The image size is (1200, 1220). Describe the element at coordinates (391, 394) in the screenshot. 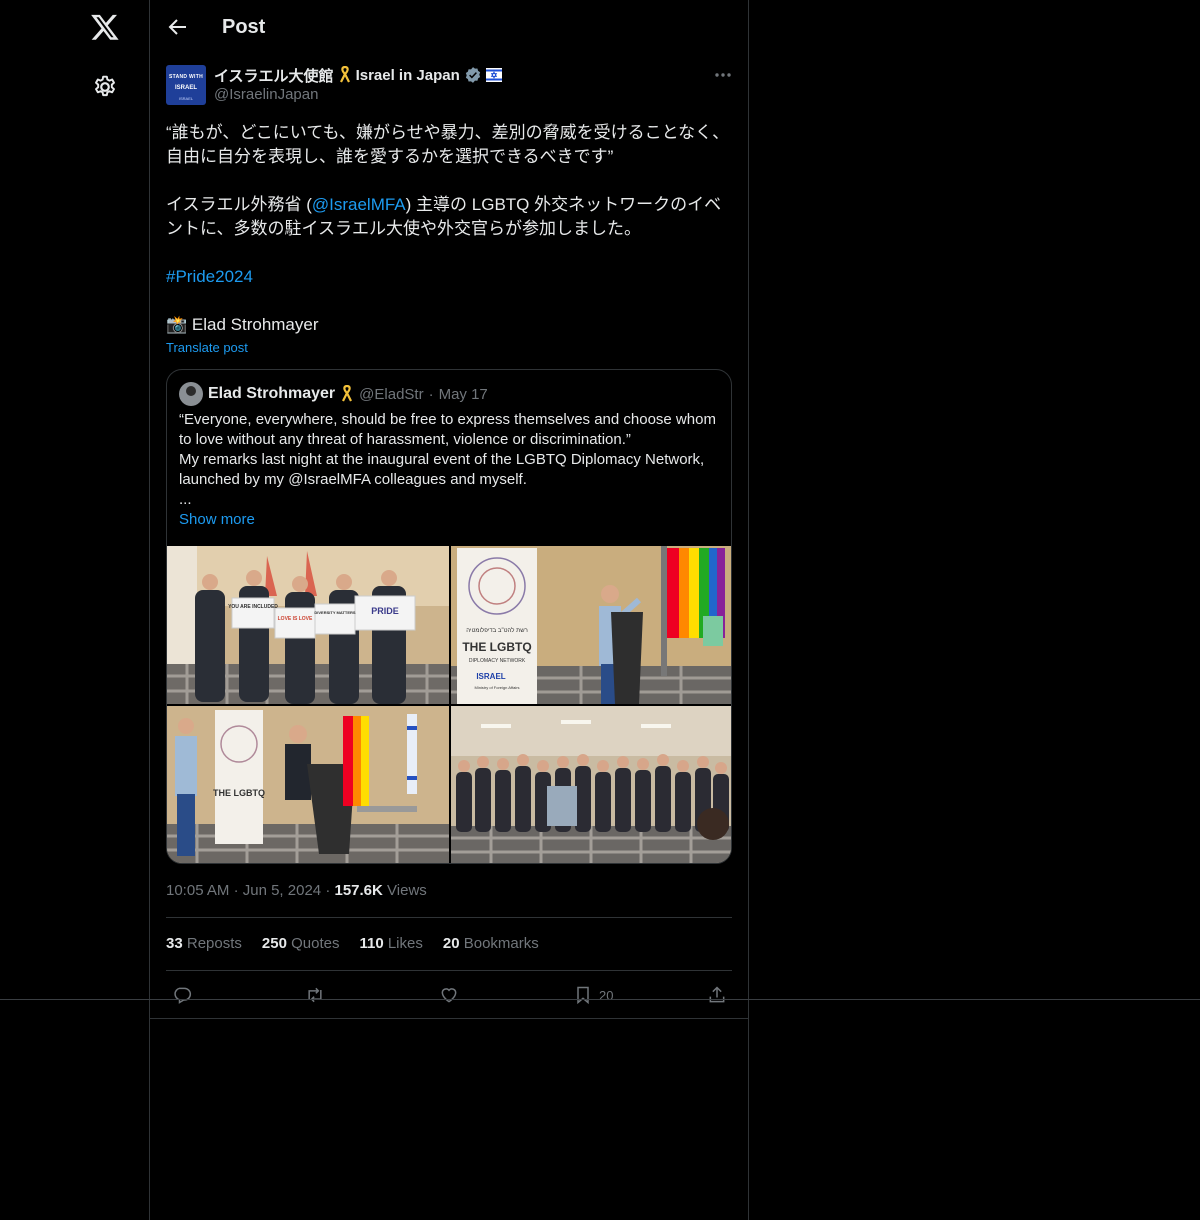

I see `quoted-author-handle: @EladStr` at that location.